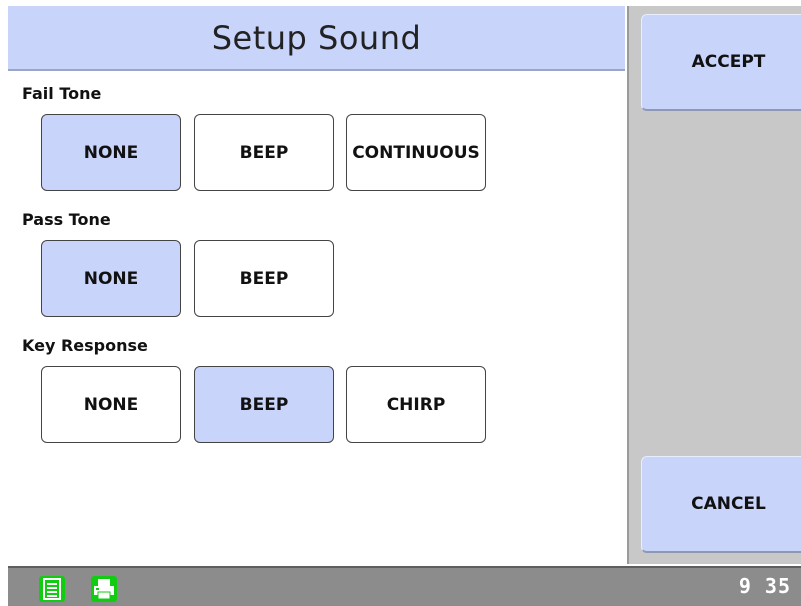 This screenshot has height=606, width=801. What do you see at coordinates (104, 589) in the screenshot?
I see `printer-icon` at bounding box center [104, 589].